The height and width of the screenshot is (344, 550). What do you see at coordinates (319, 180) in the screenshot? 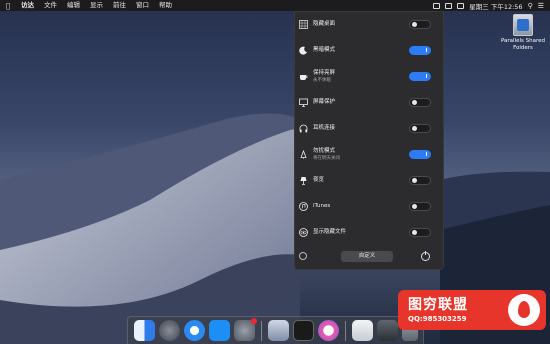
I see `row-label: 夜览` at bounding box center [319, 180].